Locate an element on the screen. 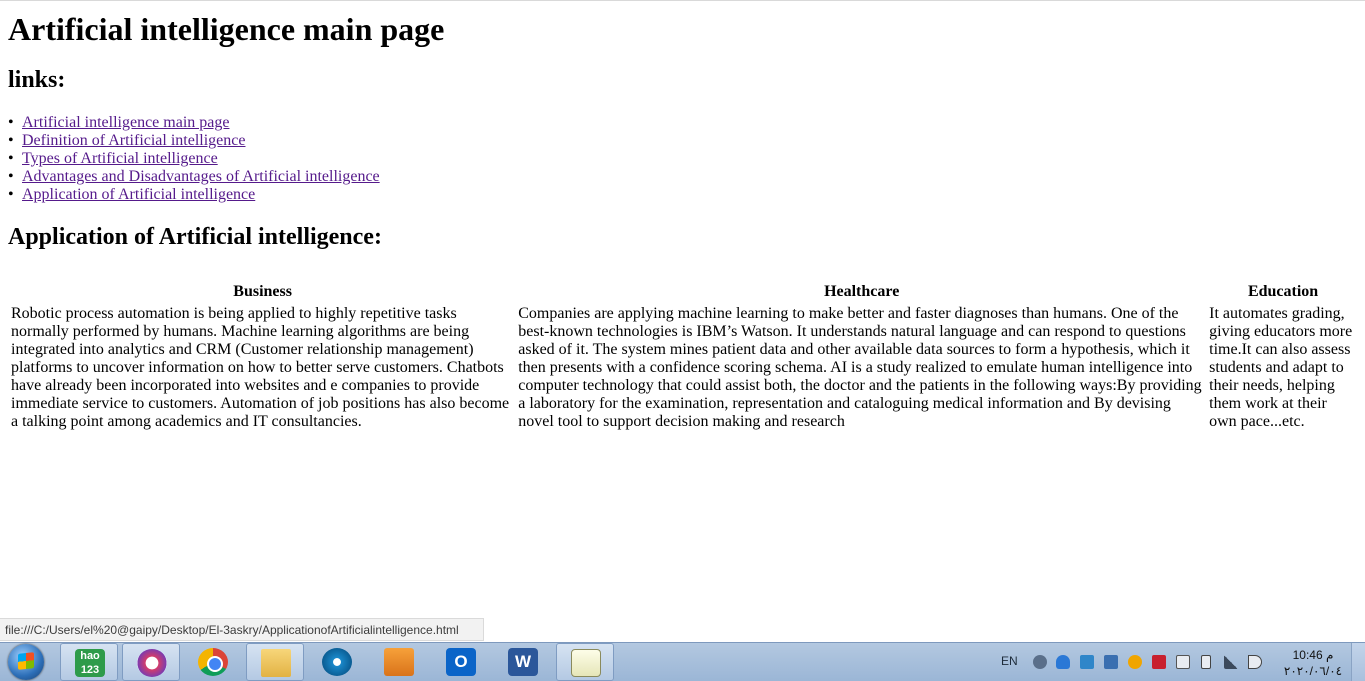  battery-icon is located at coordinates (1206, 662).